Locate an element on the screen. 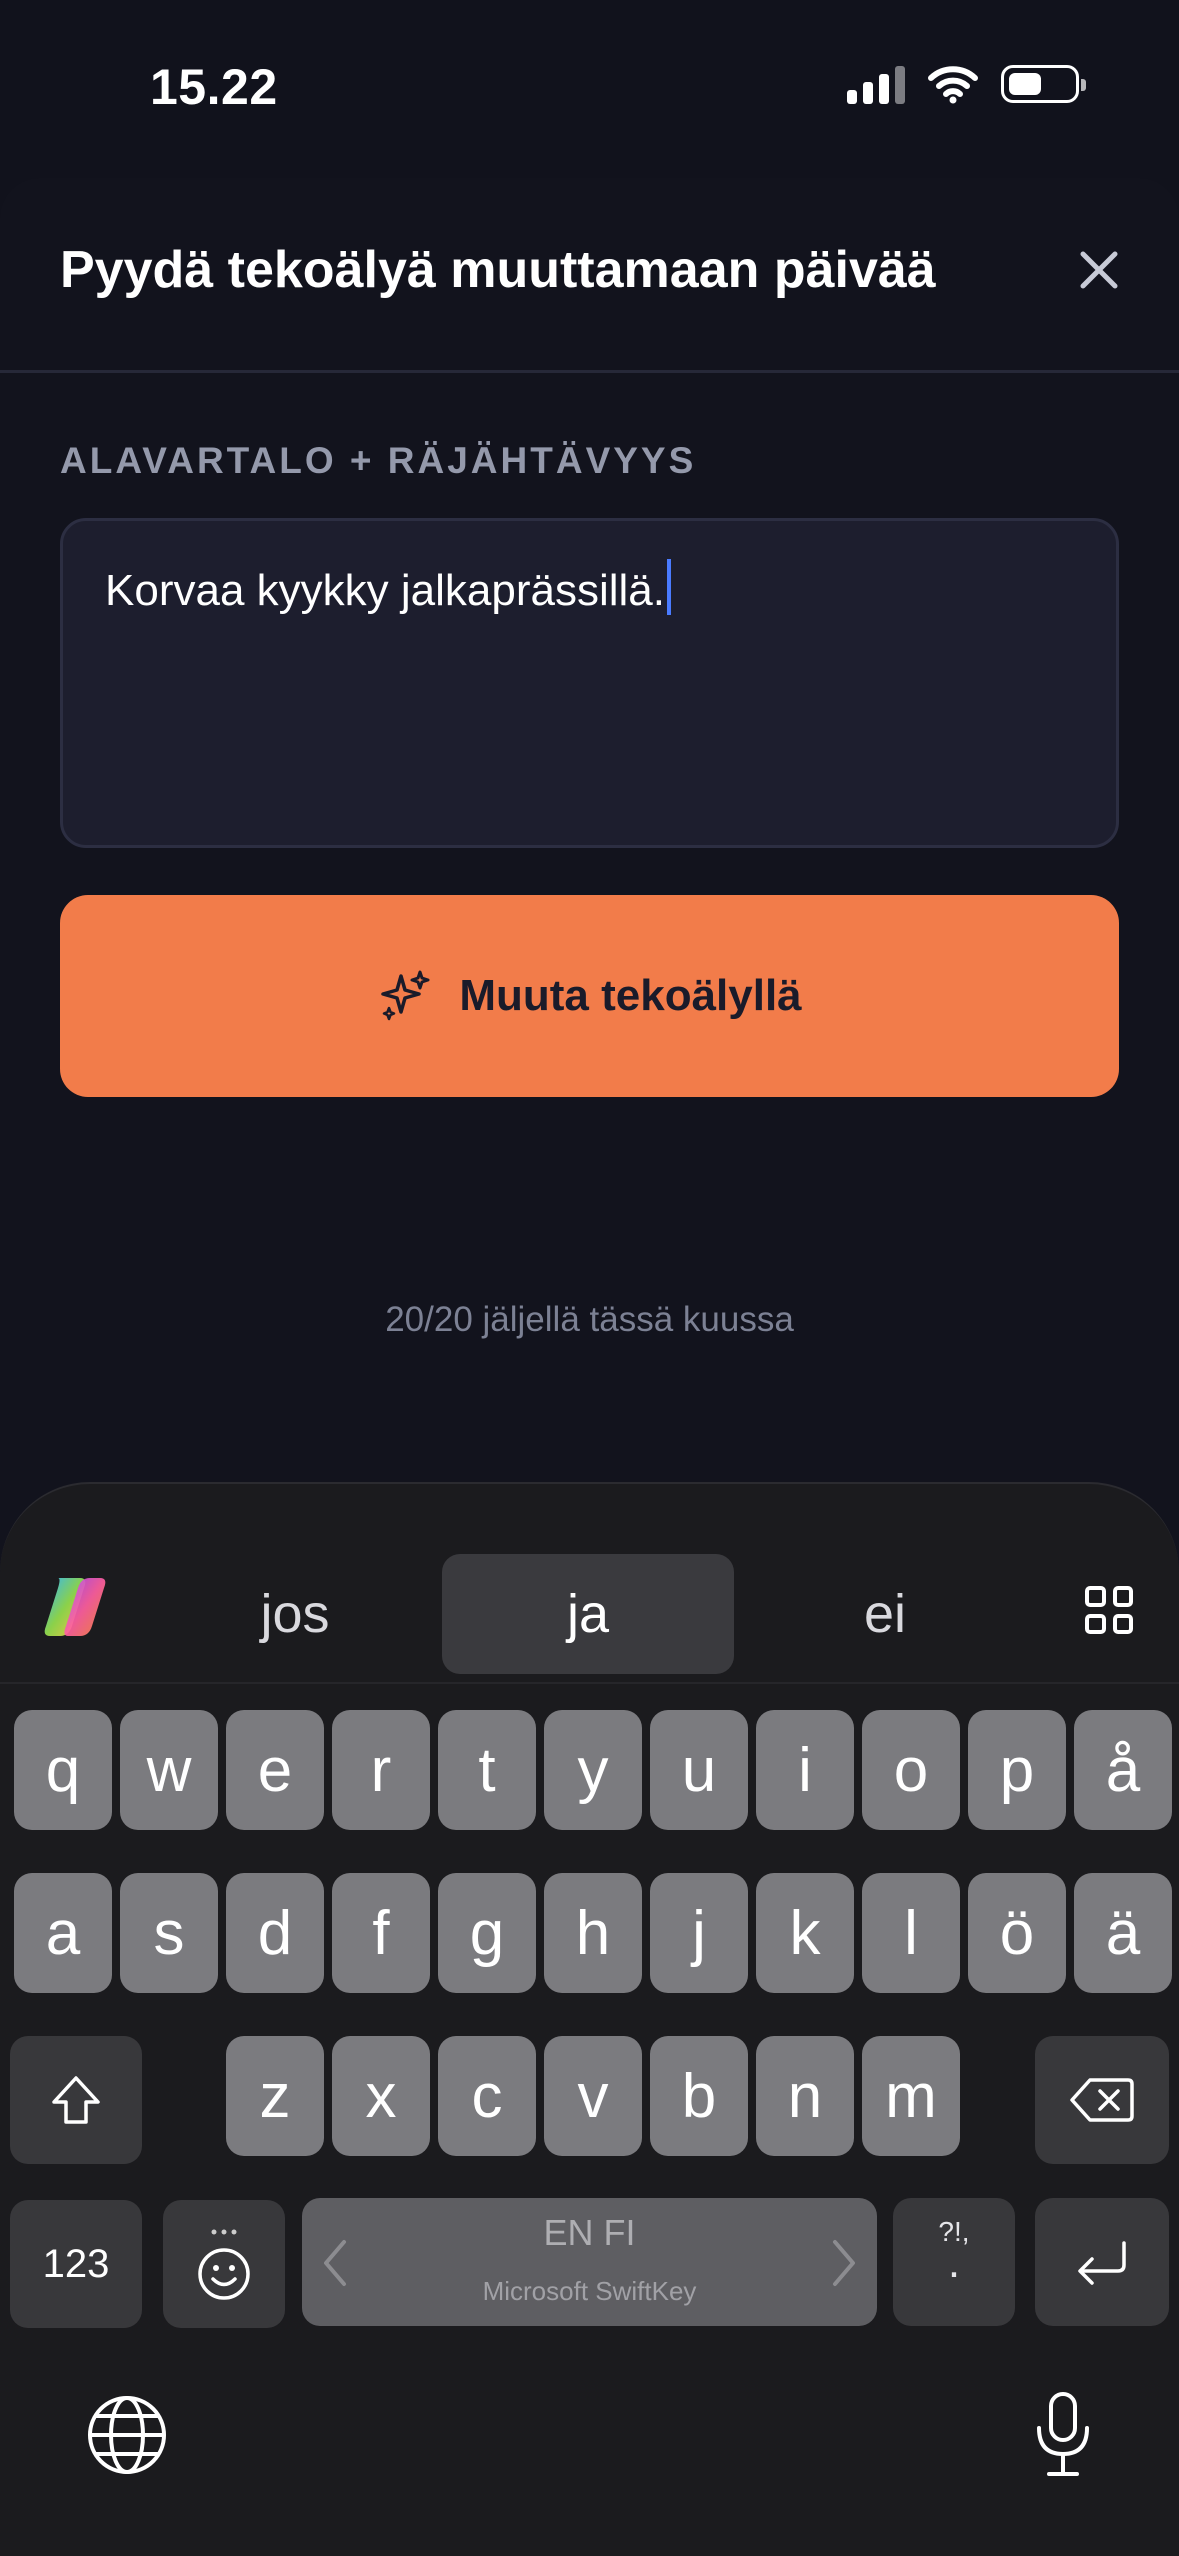  key-q: q is located at coordinates (63, 1770).